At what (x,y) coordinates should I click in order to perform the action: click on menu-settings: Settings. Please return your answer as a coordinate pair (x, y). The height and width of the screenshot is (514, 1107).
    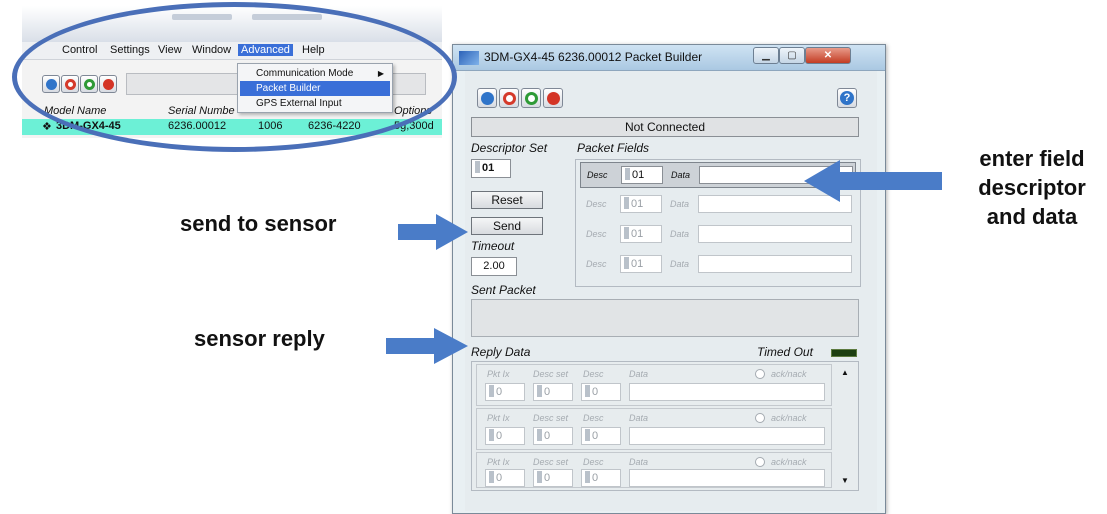
    Looking at the image, I should click on (130, 50).